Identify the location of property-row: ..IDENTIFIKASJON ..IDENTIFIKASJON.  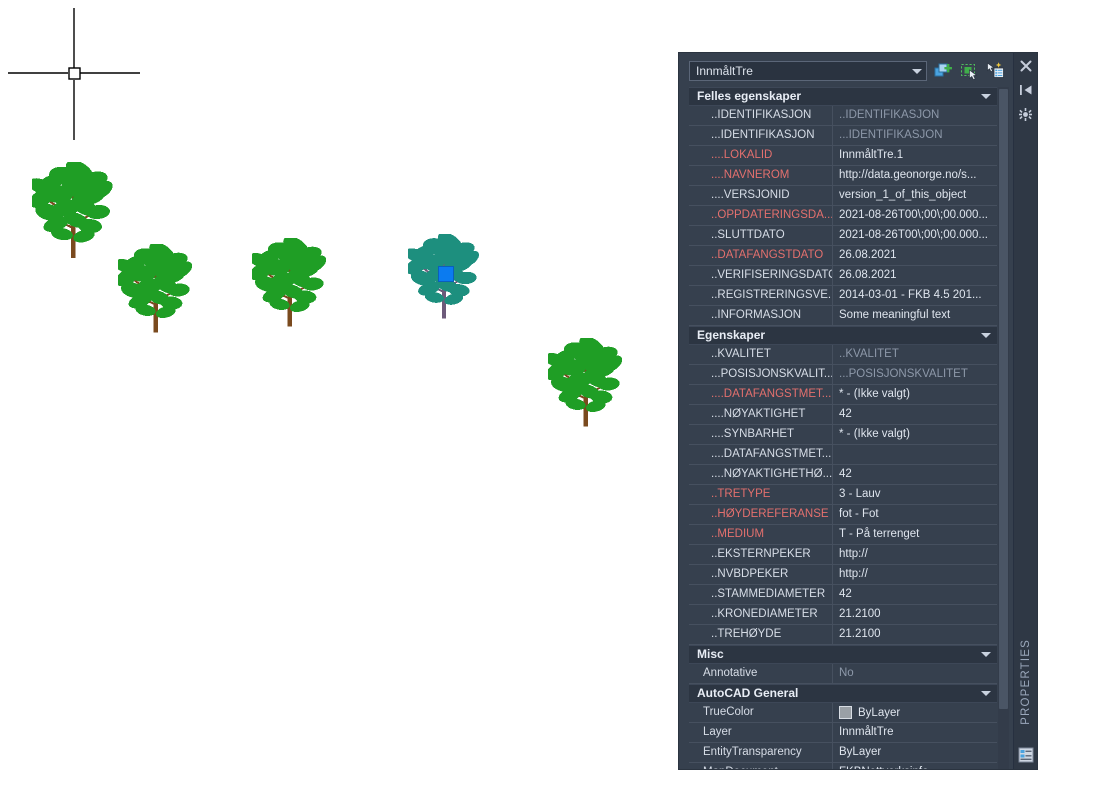
(843, 116).